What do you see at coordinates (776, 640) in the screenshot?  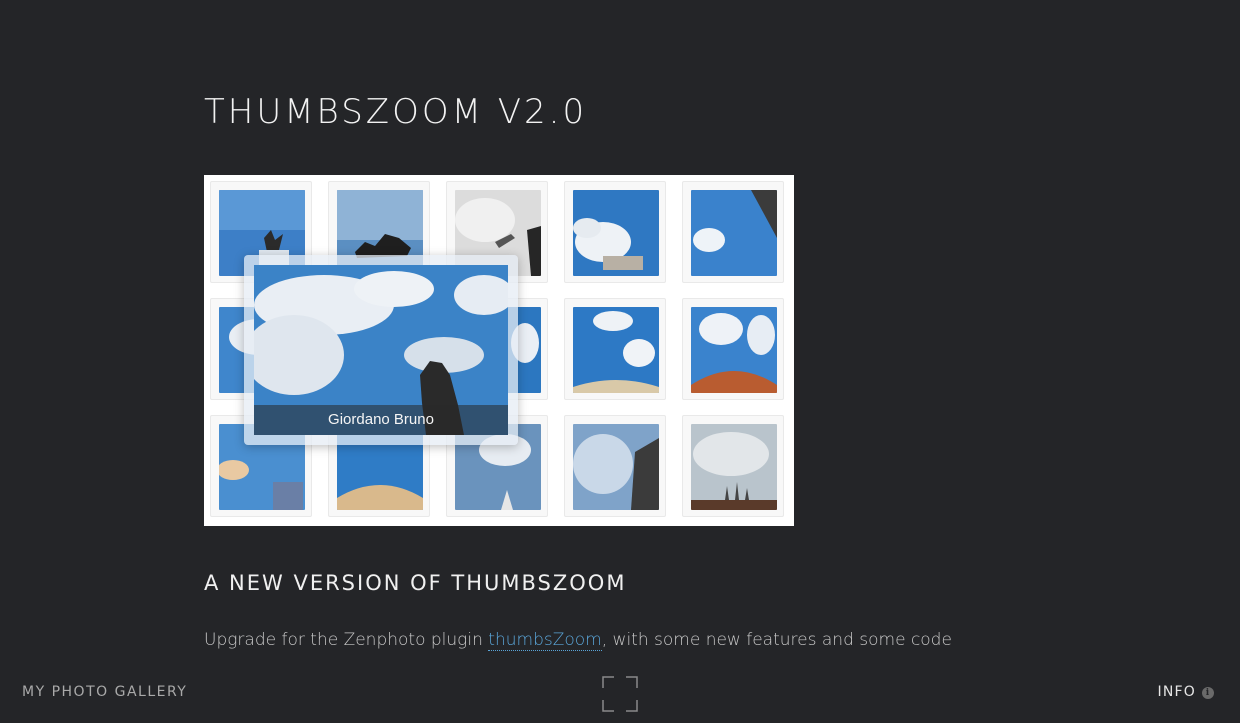 I see `intro-text-continued: , with some new features and some code` at bounding box center [776, 640].